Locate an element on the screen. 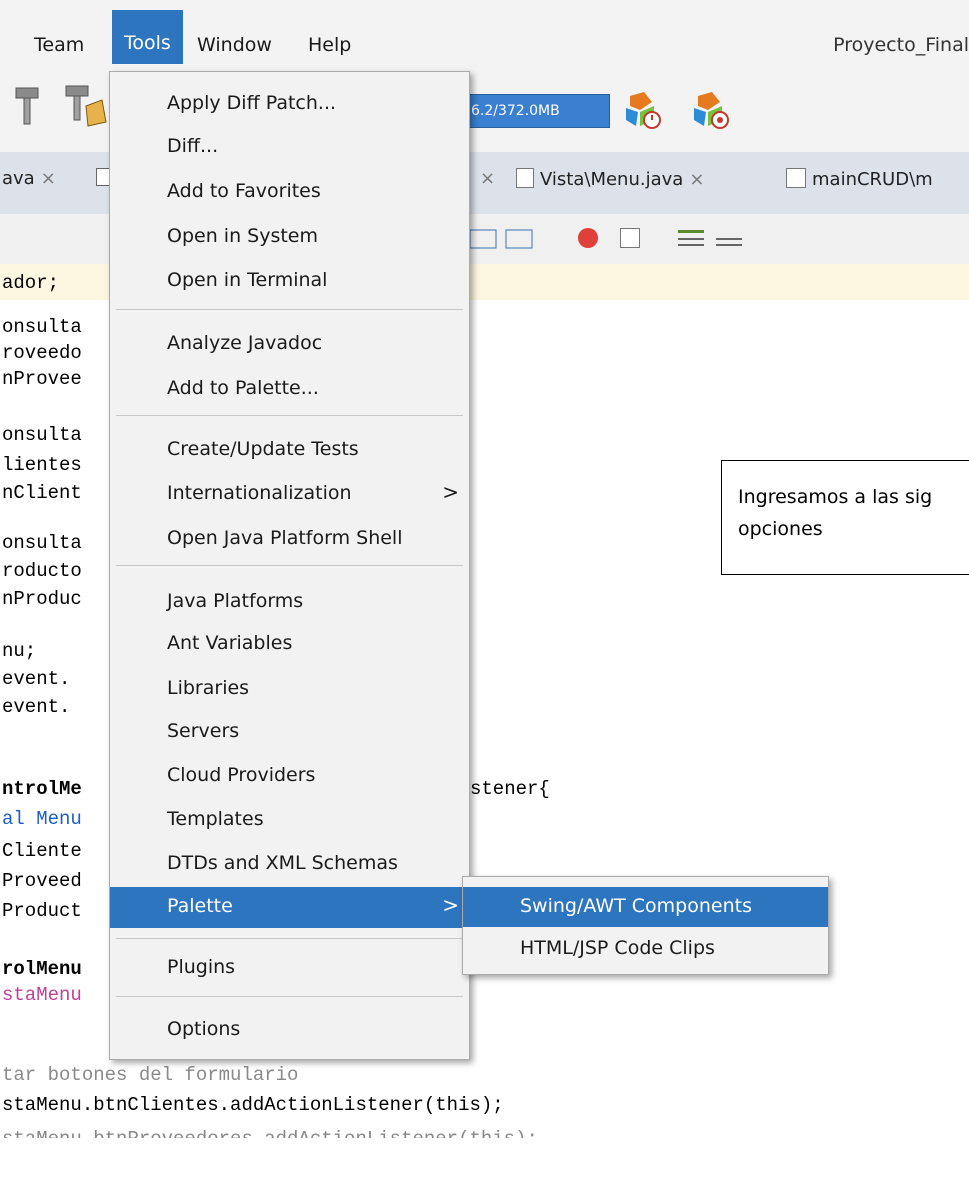 The height and width of the screenshot is (1187, 969). menu-item-options: Options is located at coordinates (289, 1030).